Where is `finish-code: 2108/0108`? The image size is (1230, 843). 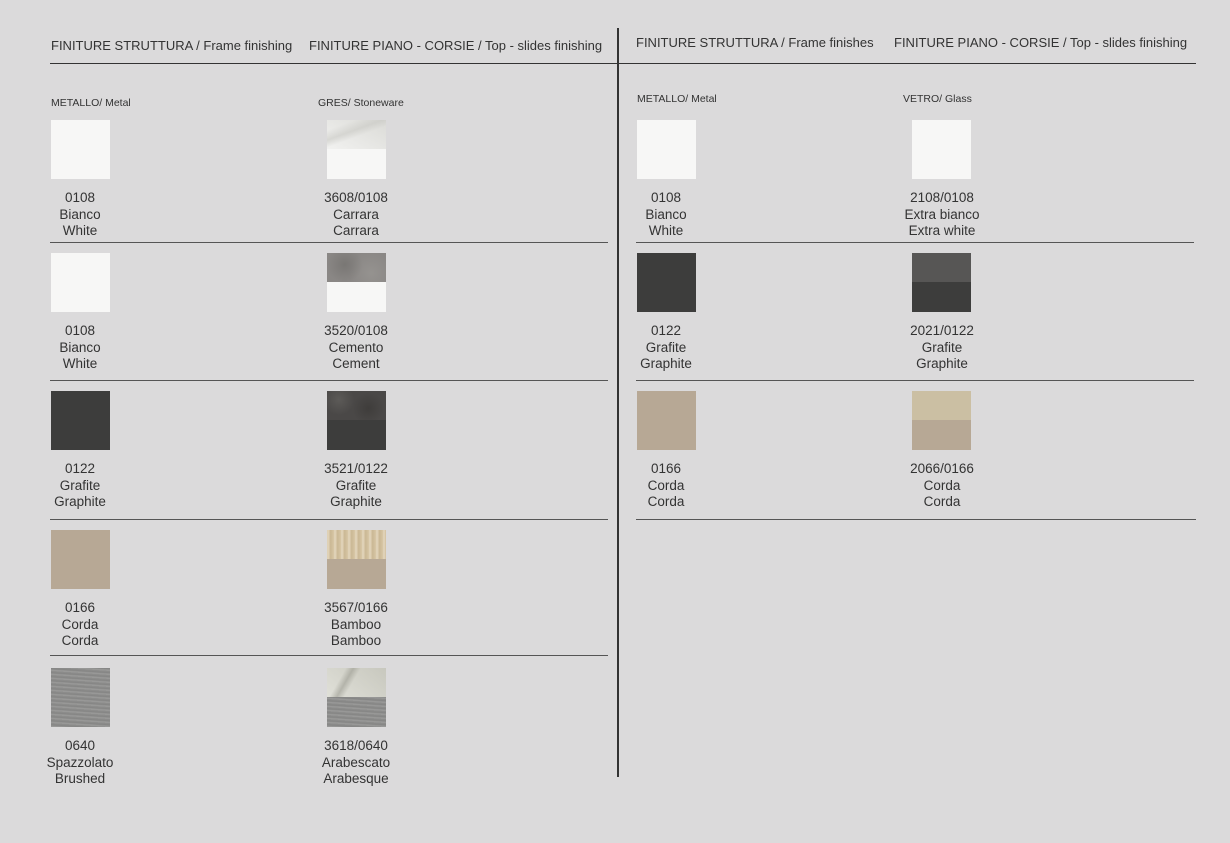
finish-code: 2108/0108 is located at coordinates (942, 197).